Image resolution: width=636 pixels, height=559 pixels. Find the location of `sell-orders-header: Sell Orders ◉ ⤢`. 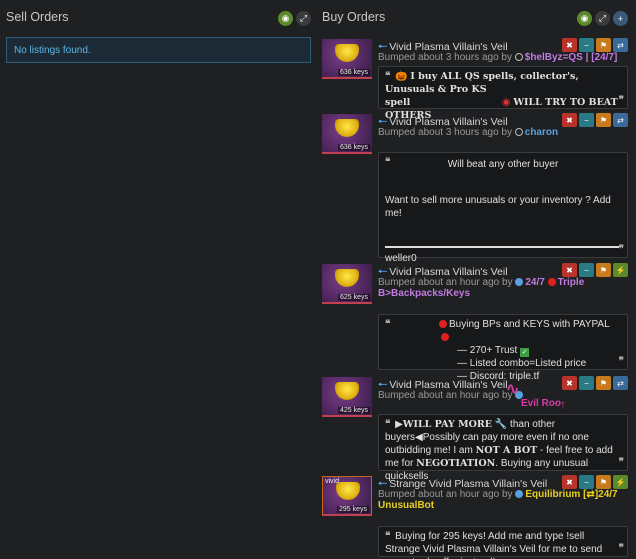

sell-orders-header: Sell Orders ◉ ⤢ is located at coordinates (158, 18).